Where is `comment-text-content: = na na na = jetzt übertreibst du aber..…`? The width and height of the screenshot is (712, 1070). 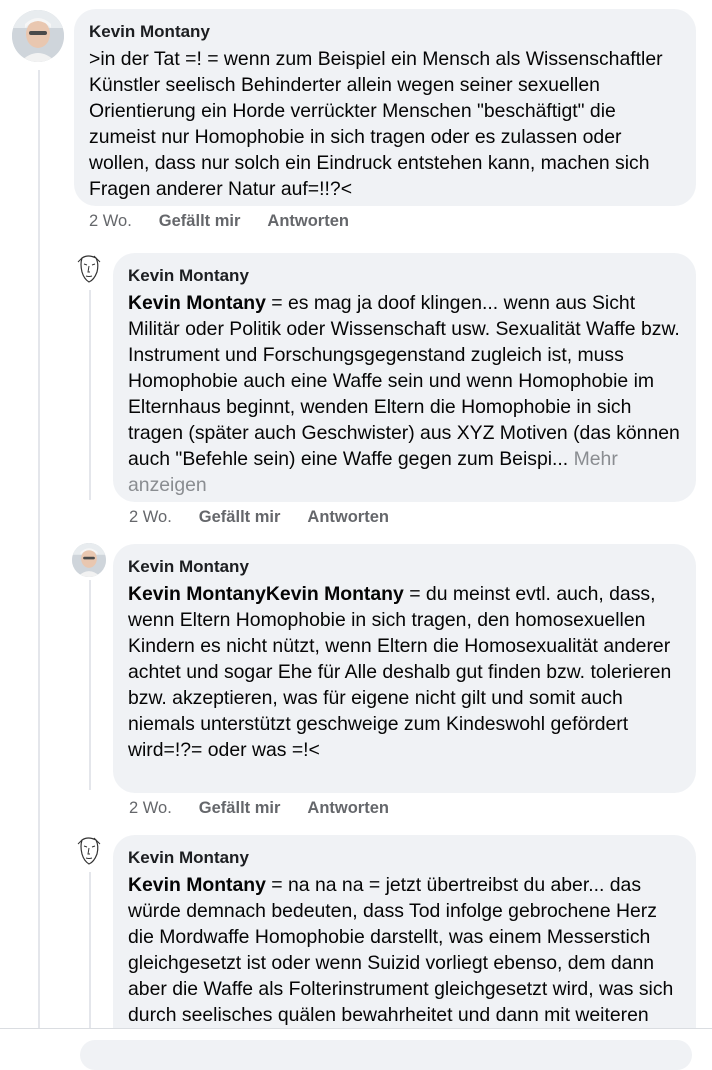
comment-text-content: = na na na = jetzt übertreibst du aber..… is located at coordinates (401, 950).